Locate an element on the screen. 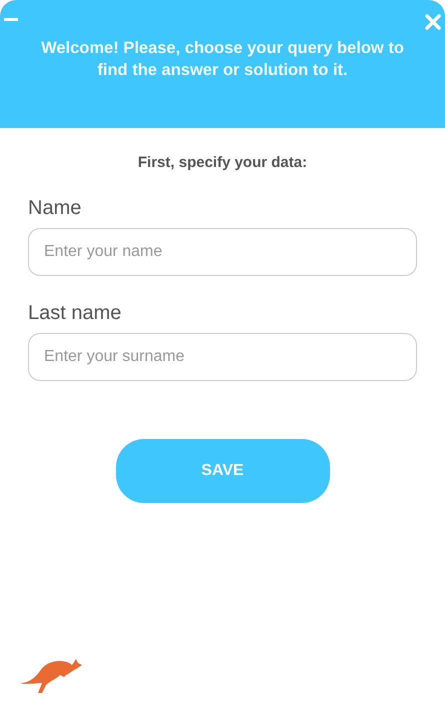 The height and width of the screenshot is (714, 445). kangaroo-icon is located at coordinates (51, 675).